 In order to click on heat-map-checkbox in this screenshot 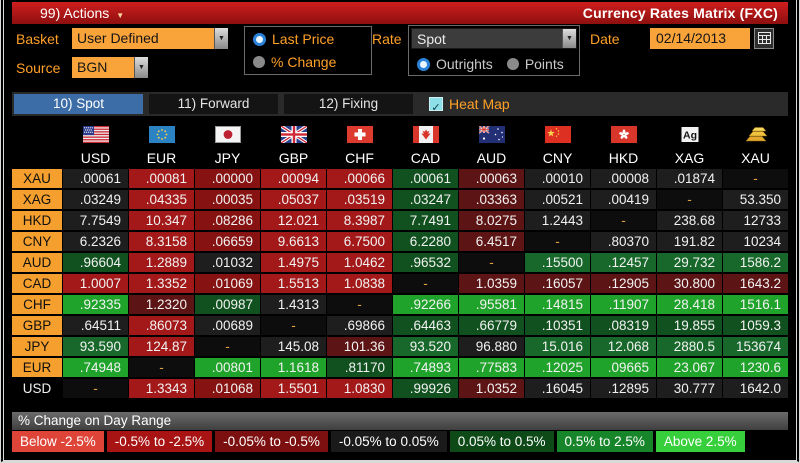, I will do `click(436, 104)`.